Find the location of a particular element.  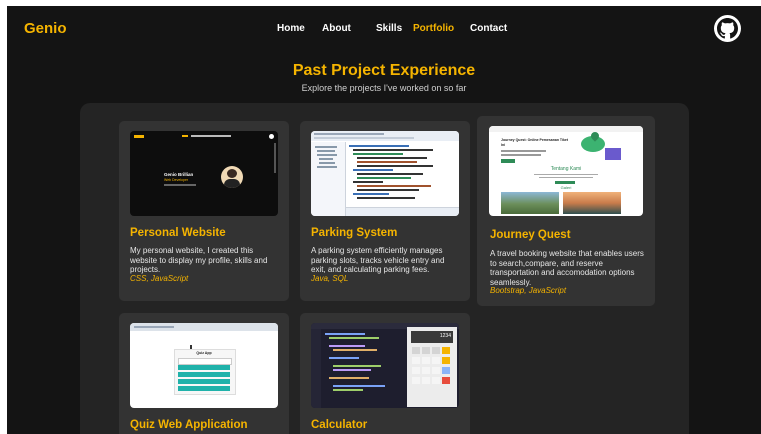

project-thumbnail: Quiz App is located at coordinates (204, 365).